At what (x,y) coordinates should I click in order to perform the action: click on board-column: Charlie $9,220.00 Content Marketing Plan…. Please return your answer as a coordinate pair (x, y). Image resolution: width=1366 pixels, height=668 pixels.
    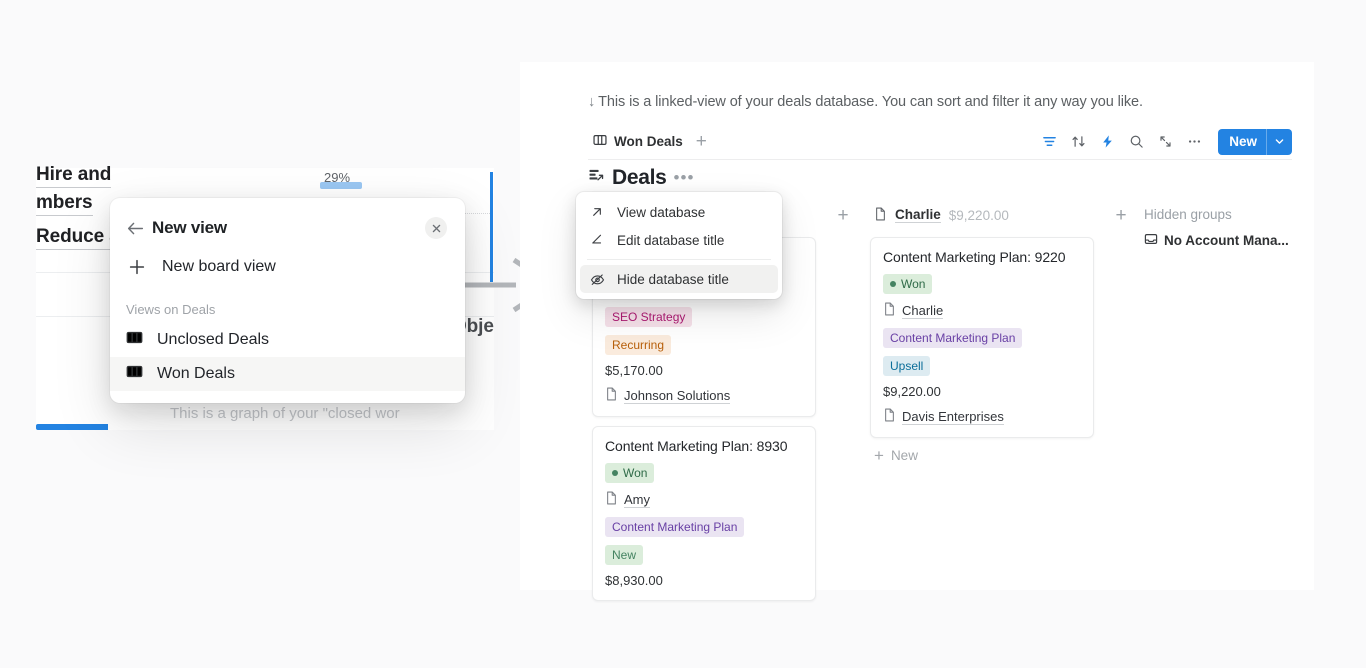
    Looking at the image, I should click on (982, 396).